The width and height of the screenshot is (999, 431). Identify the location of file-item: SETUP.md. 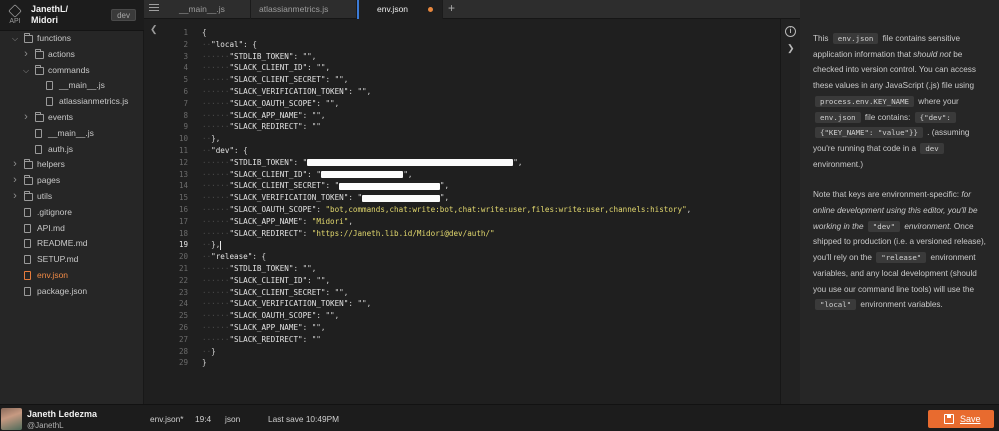
(72, 260).